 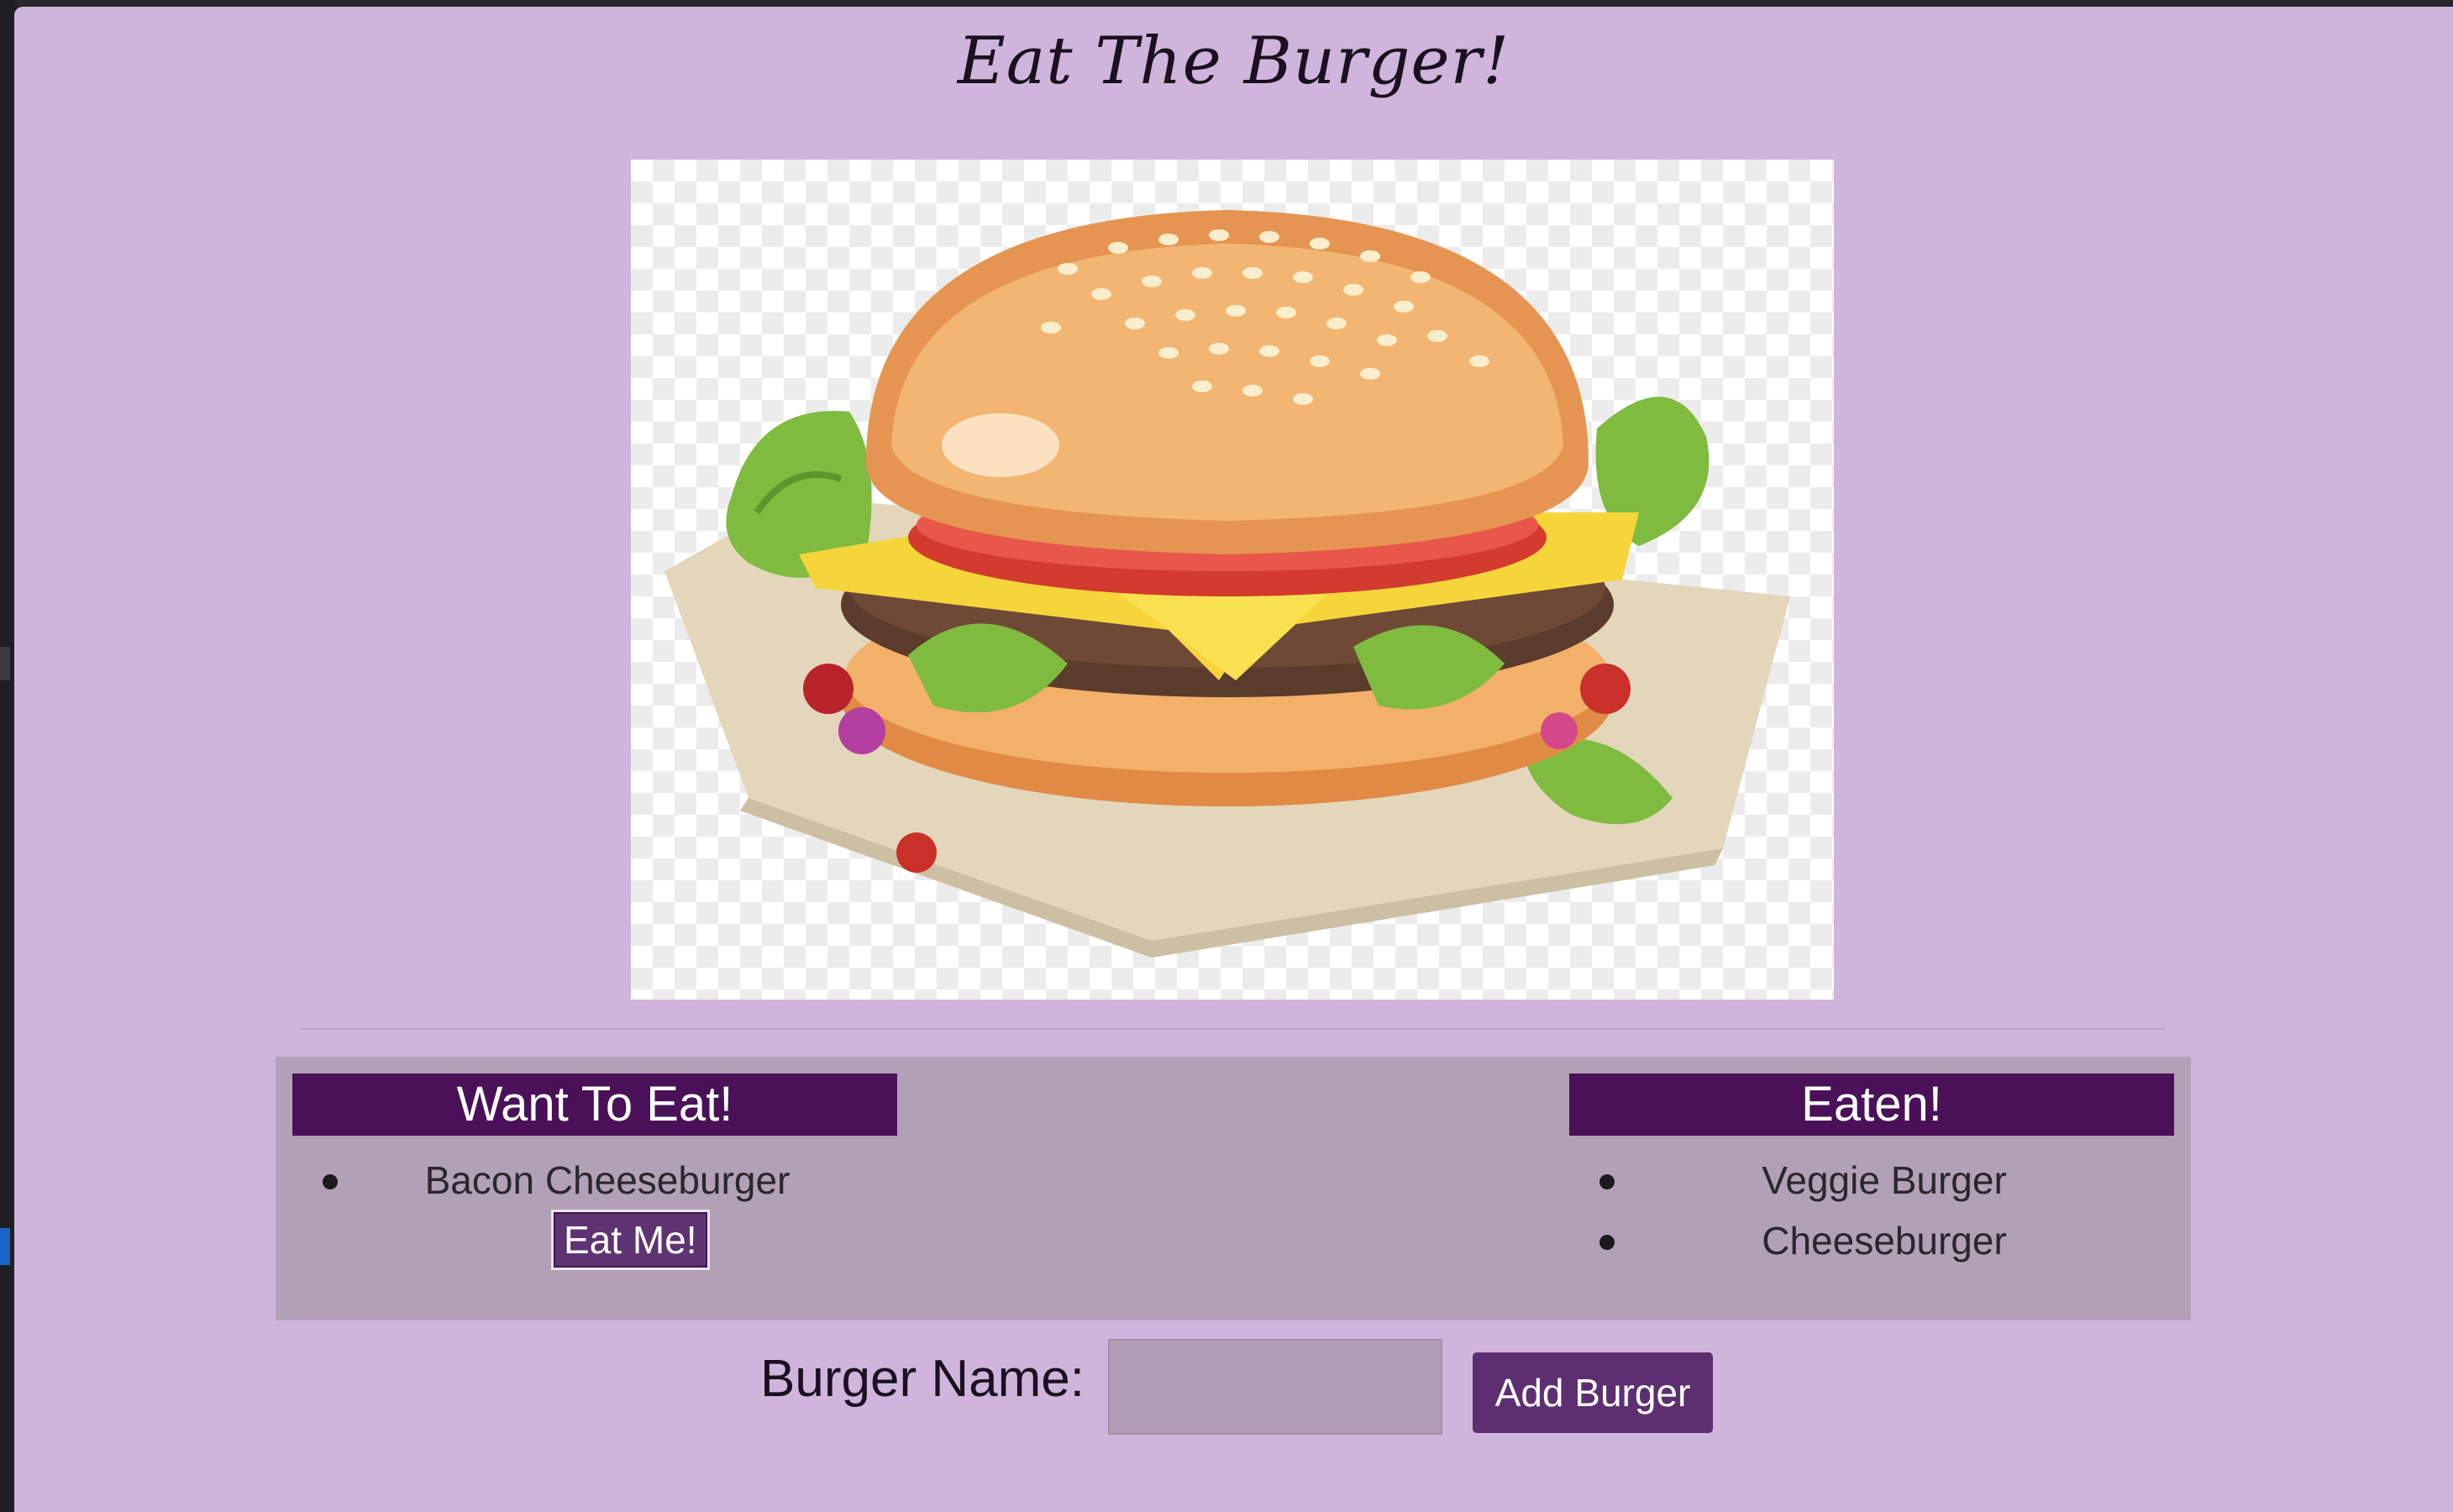 I want to click on add-burger-form: Burger Name: Add Burger, so click(x=1233, y=1388).